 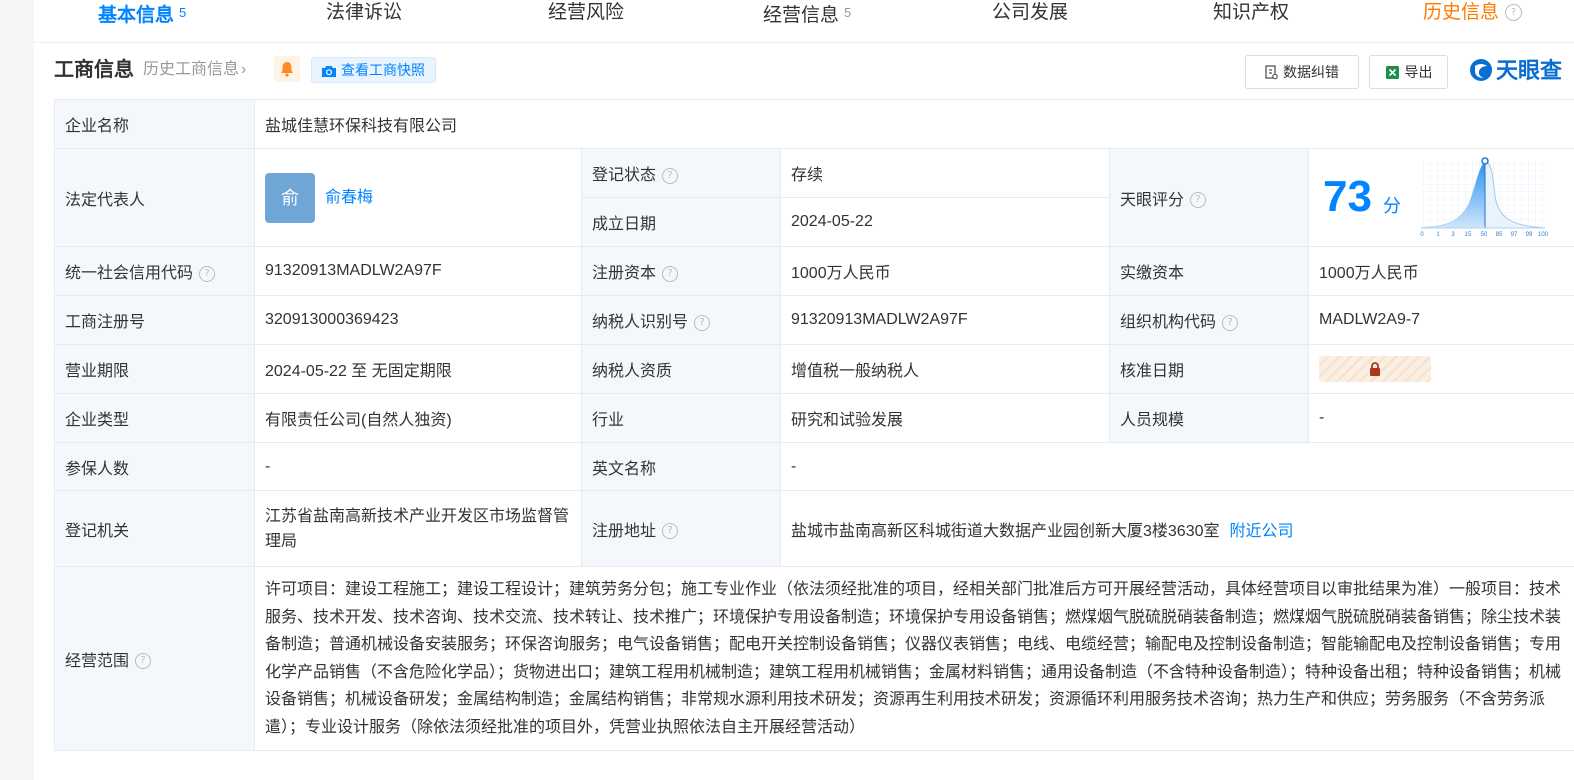 What do you see at coordinates (1422, 235) in the screenshot?
I see `score-axis-tick: 0` at bounding box center [1422, 235].